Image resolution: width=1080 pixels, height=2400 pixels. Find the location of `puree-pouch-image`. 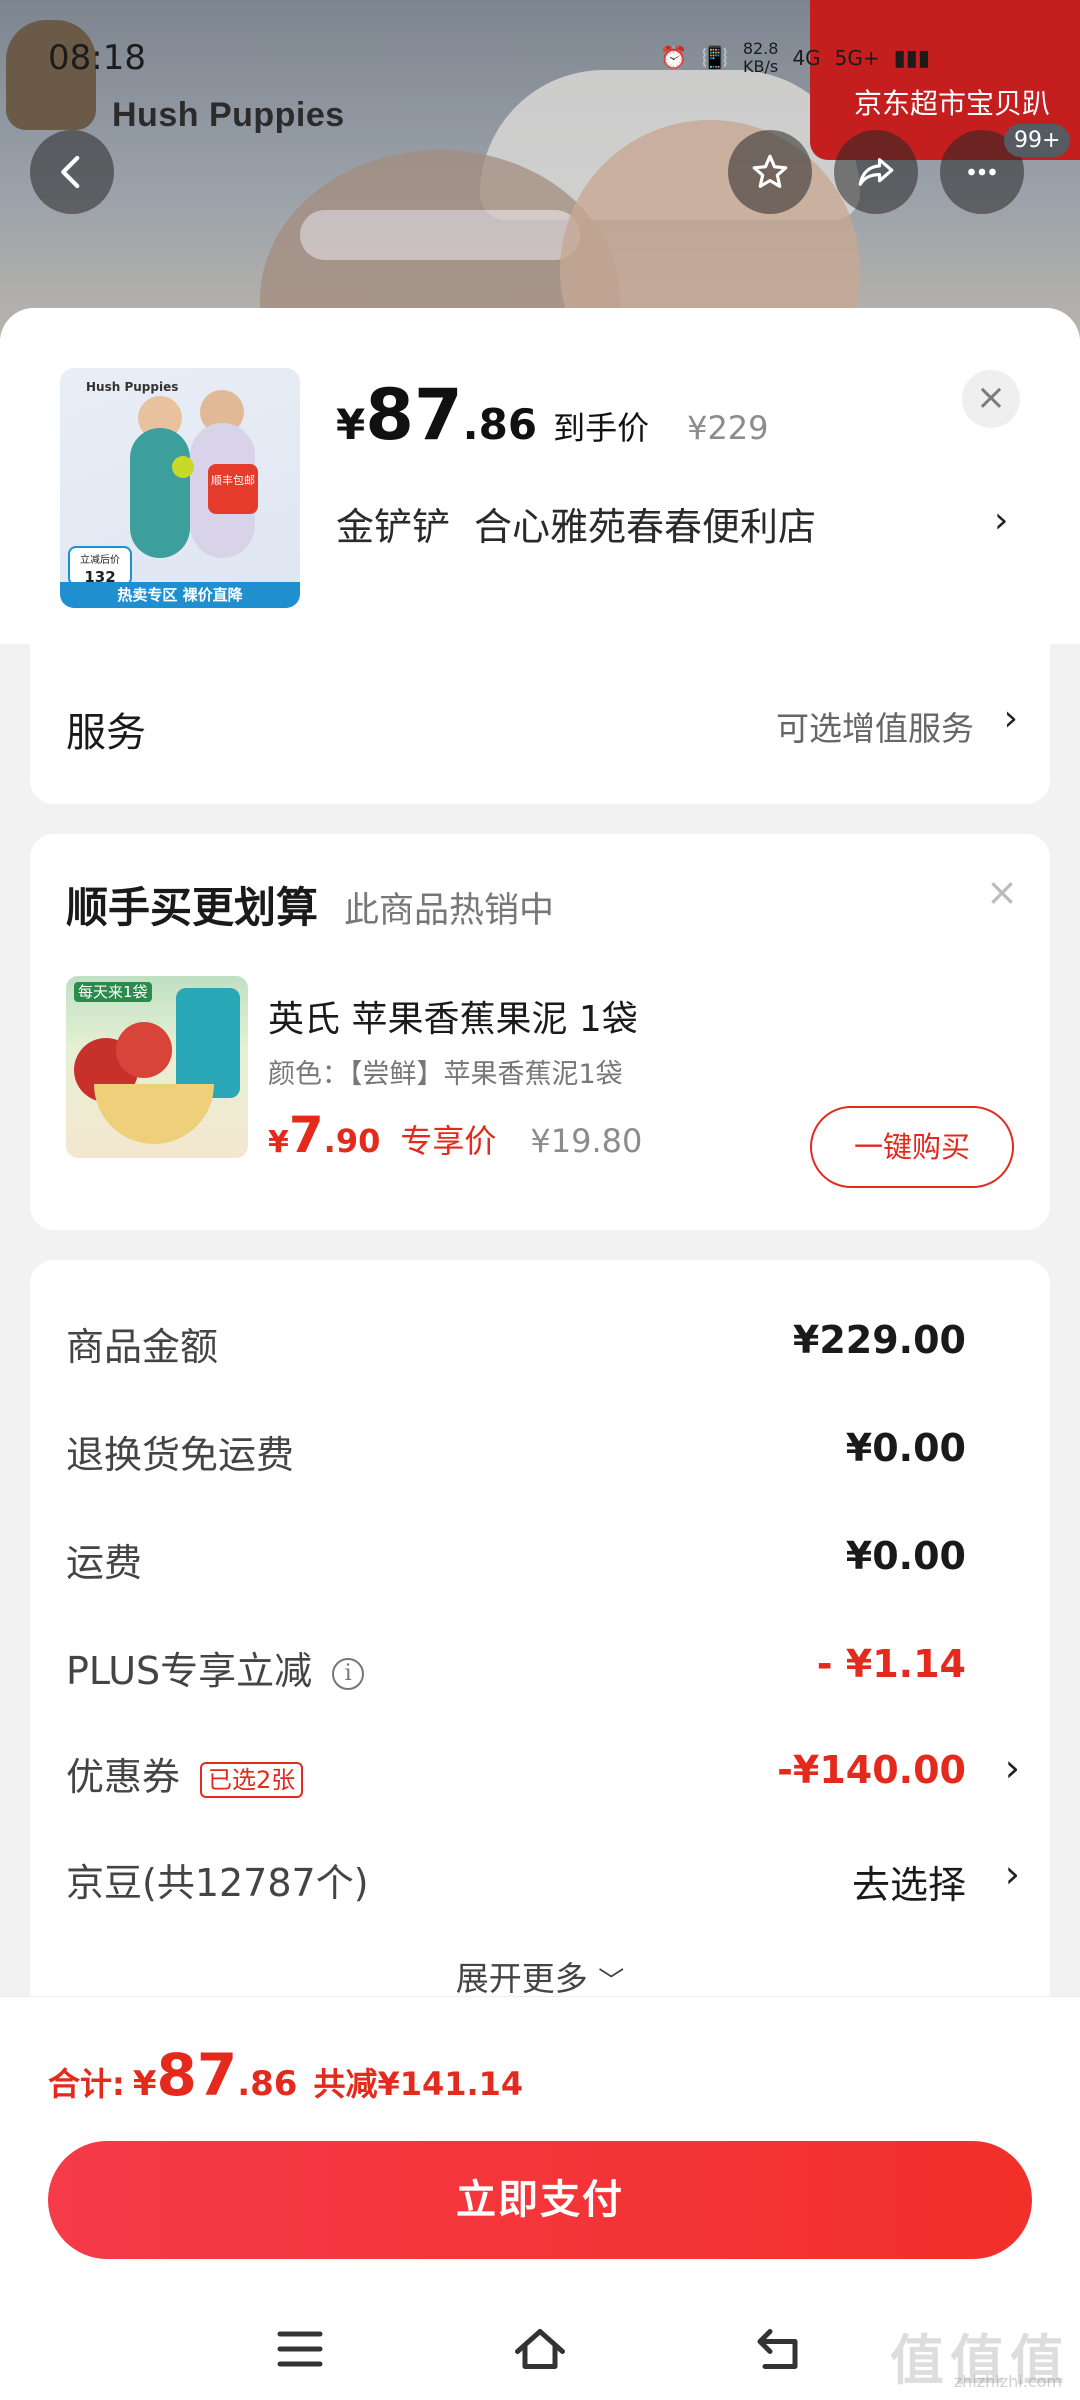

puree-pouch-image is located at coordinates (208, 1043).